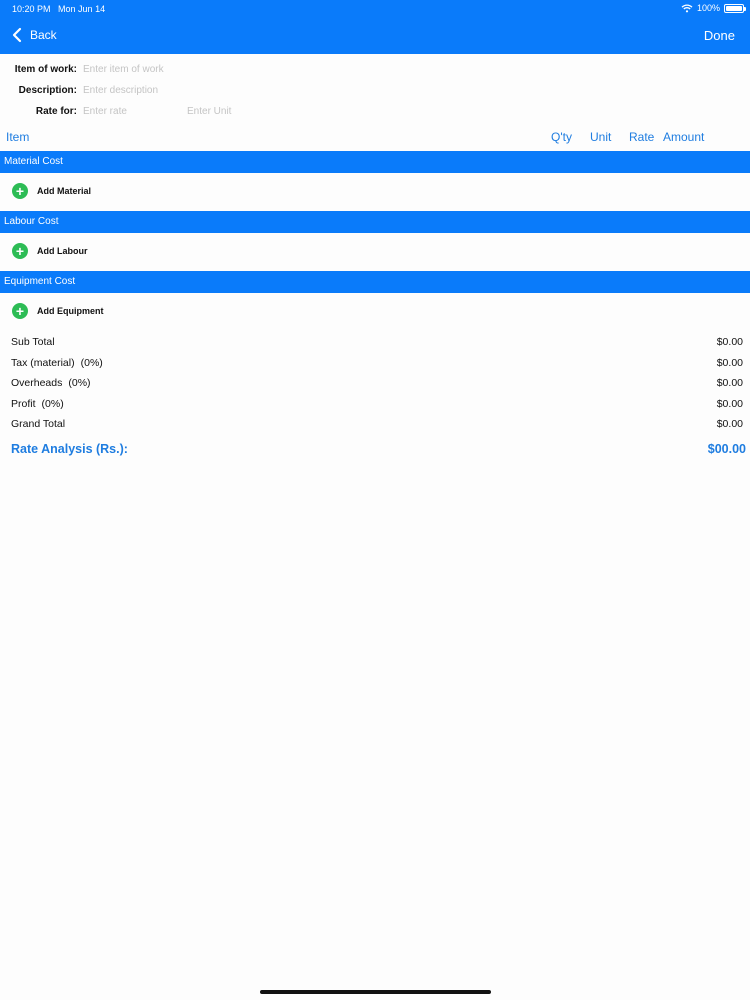 The image size is (750, 1000). Describe the element at coordinates (59, 9) in the screenshot. I see `status-time: 10:20 PM Mon Jun 14` at that location.